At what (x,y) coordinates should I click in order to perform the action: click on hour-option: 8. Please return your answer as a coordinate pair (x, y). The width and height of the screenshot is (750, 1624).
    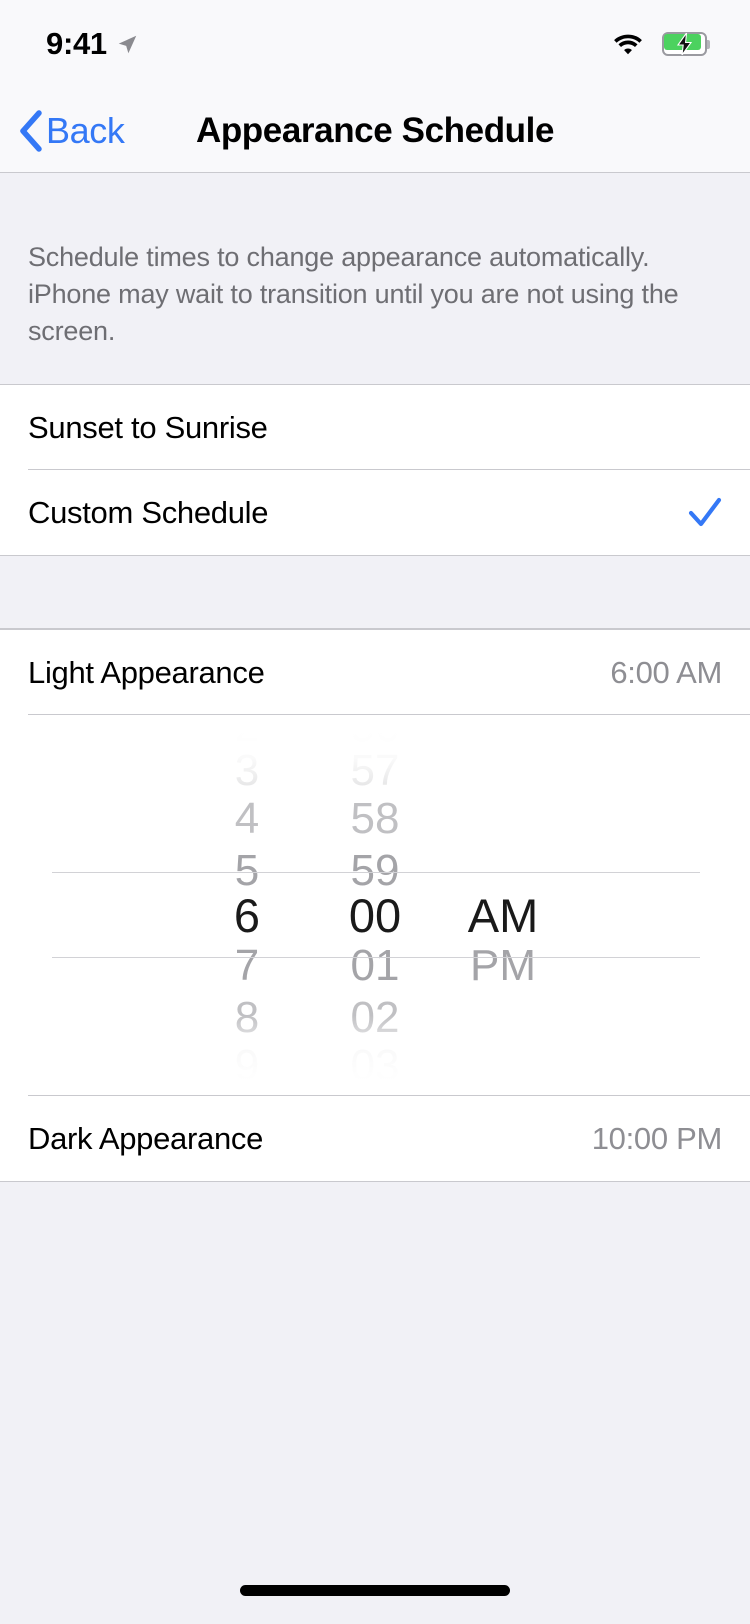
    Looking at the image, I should click on (247, 1018).